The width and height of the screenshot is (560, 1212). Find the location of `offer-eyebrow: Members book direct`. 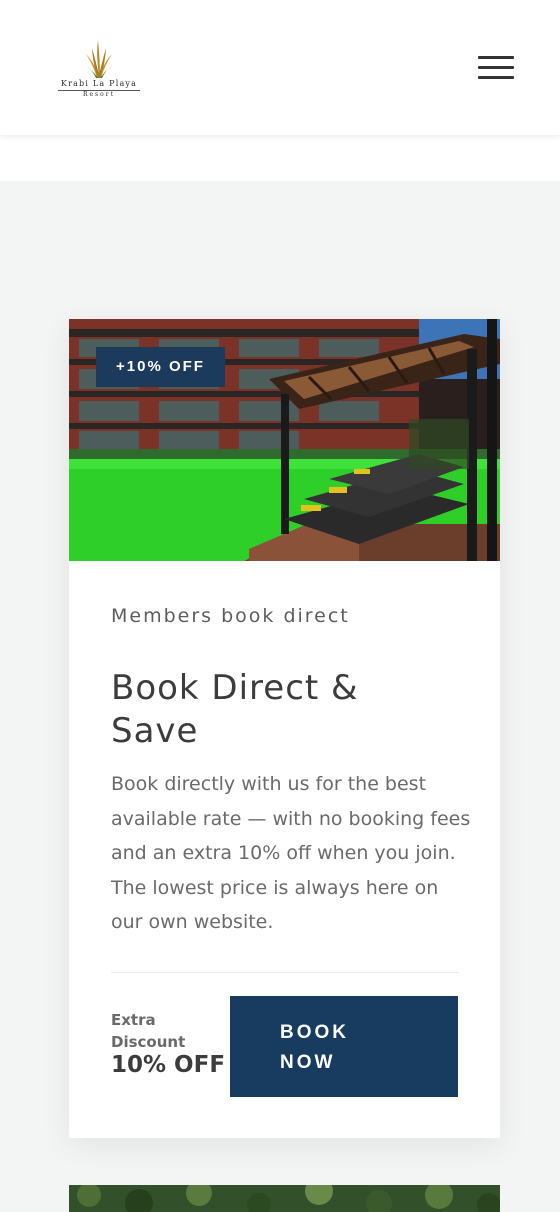

offer-eyebrow: Members book direct is located at coordinates (230, 616).